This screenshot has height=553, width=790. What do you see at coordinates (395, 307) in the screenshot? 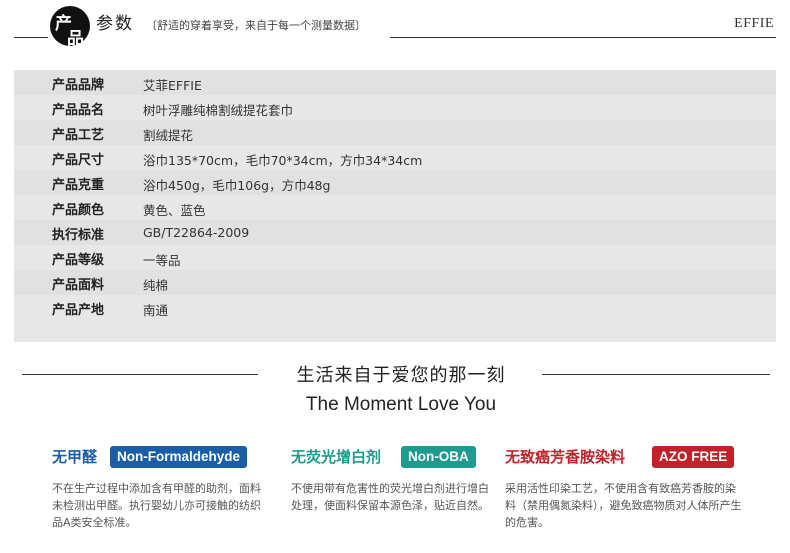
I see `table-row: 产品产地 南通` at bounding box center [395, 307].